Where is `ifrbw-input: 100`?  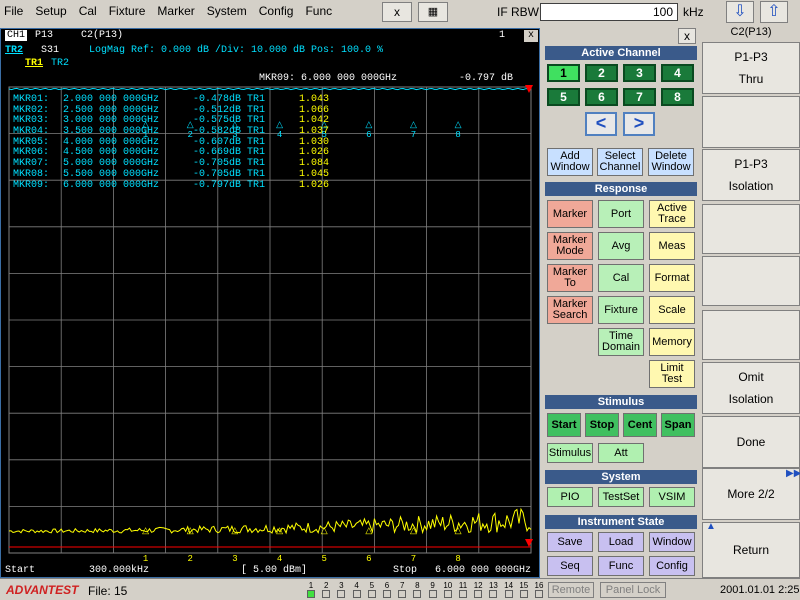
ifrbw-input: 100 is located at coordinates (609, 12).